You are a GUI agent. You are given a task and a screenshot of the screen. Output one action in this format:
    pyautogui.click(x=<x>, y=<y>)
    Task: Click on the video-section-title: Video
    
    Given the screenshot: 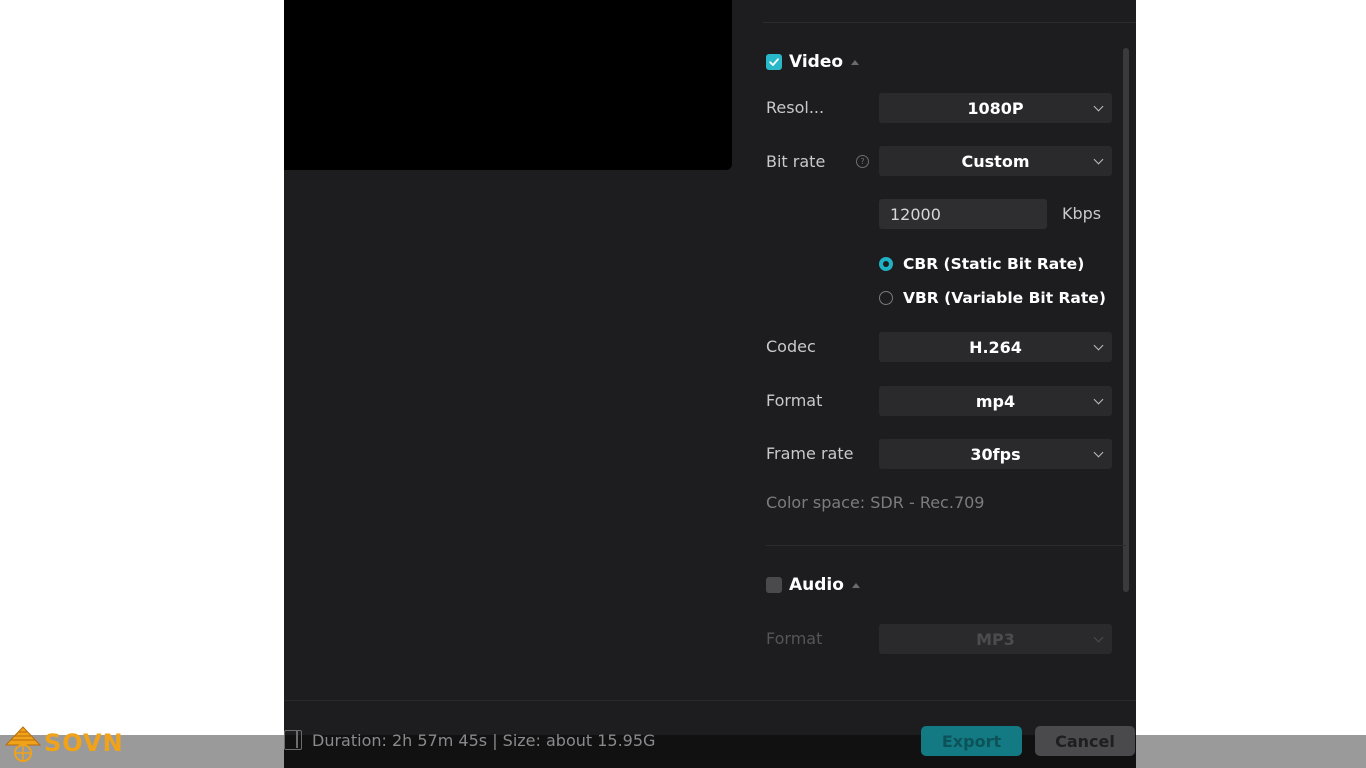 What is the action you would take?
    pyautogui.click(x=816, y=62)
    